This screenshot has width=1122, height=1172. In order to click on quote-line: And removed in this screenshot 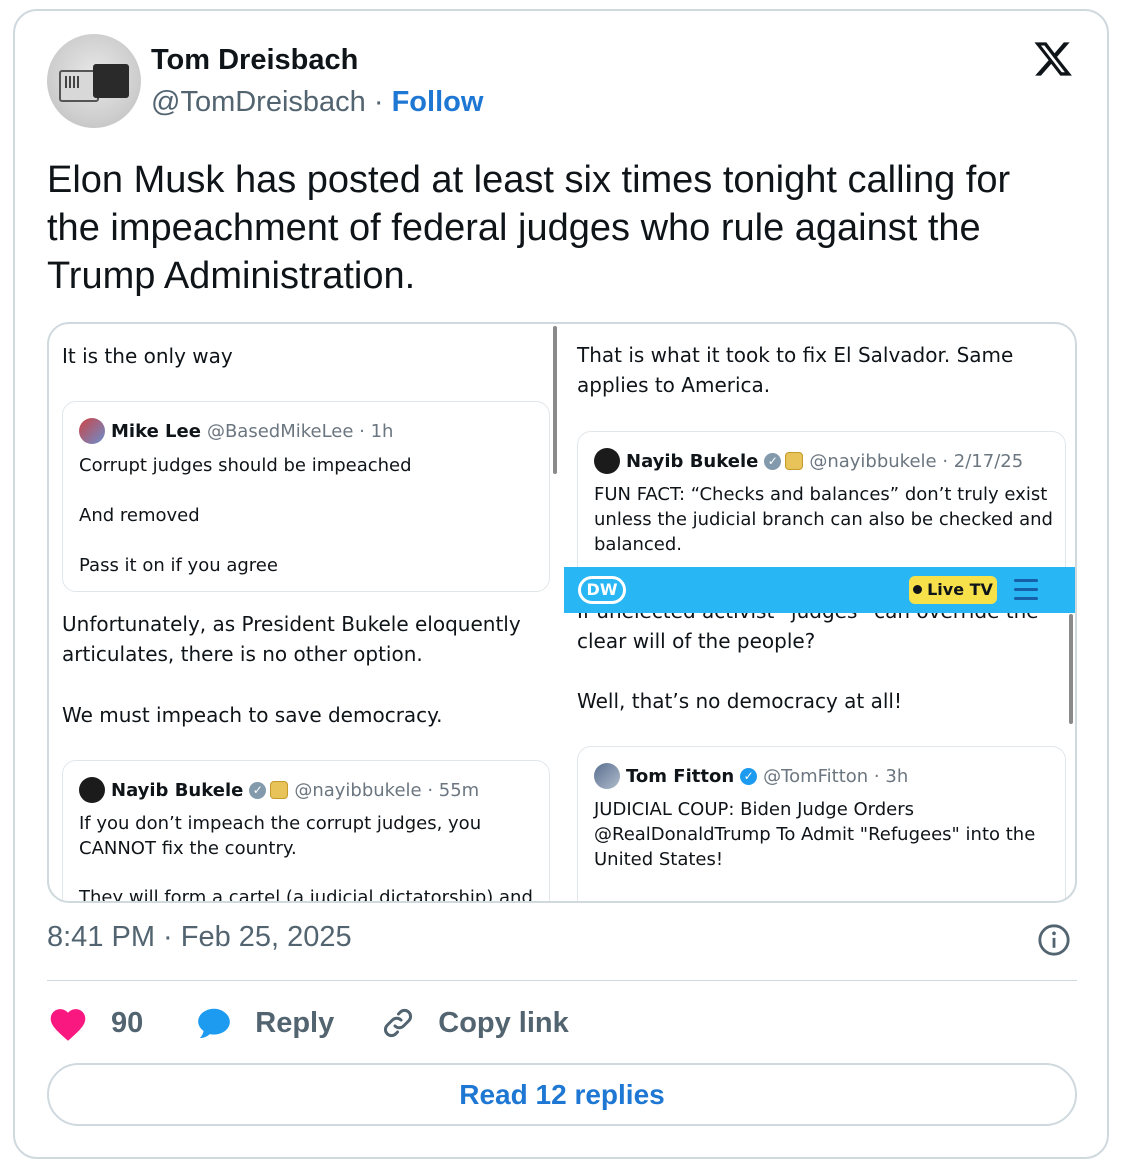, I will do `click(139, 515)`.